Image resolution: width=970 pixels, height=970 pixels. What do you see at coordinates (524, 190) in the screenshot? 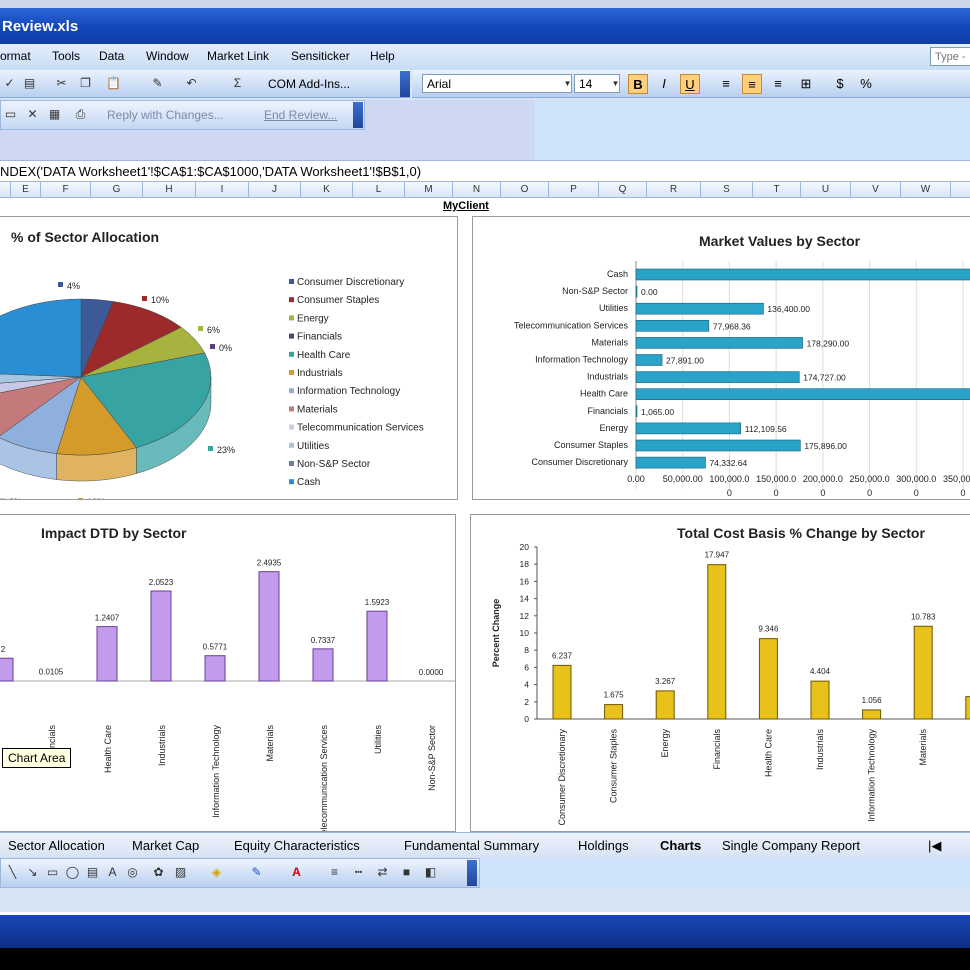
I see `column-header: O` at bounding box center [524, 190].